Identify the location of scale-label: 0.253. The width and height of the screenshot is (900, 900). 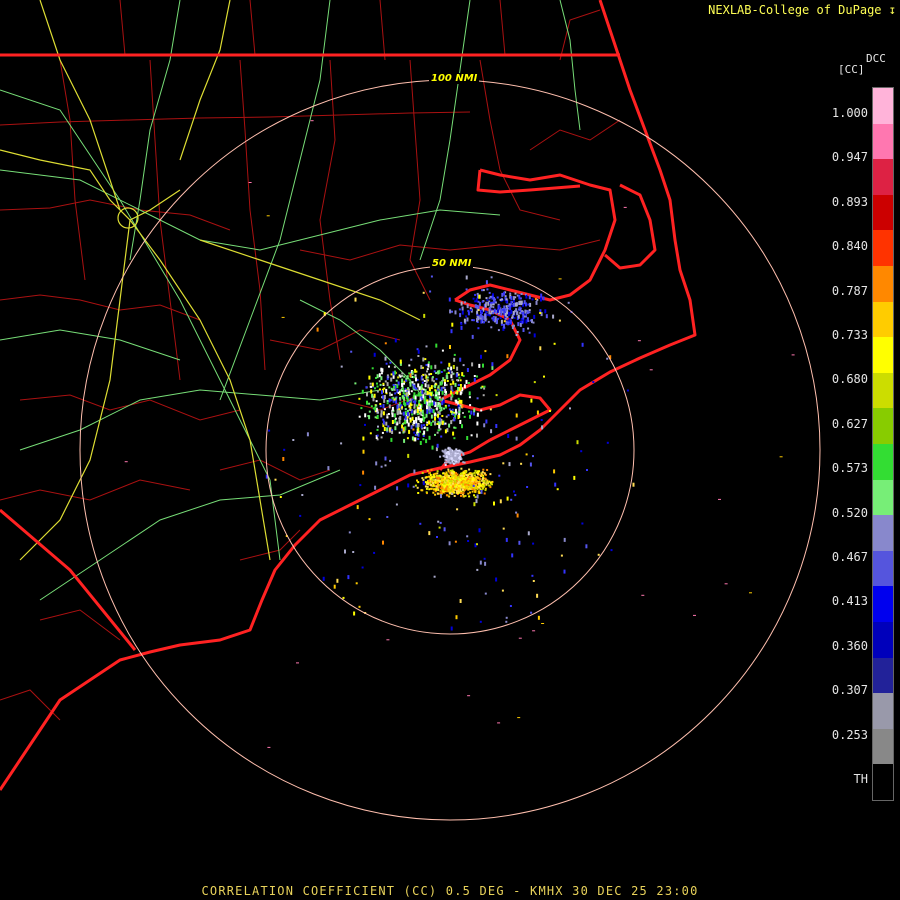
(849, 734).